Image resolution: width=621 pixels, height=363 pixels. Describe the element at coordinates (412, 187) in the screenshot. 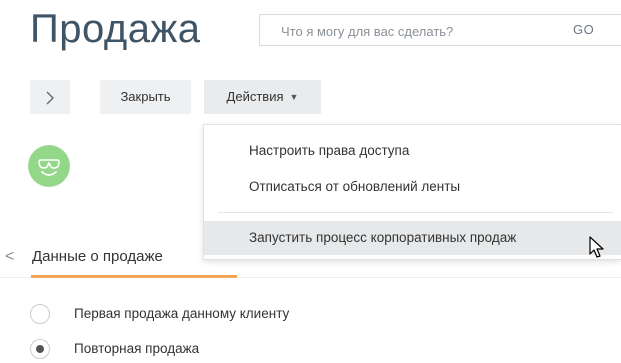

I see `menu-item-unsubscribe-feed: Отписаться от обновлений ленты` at that location.